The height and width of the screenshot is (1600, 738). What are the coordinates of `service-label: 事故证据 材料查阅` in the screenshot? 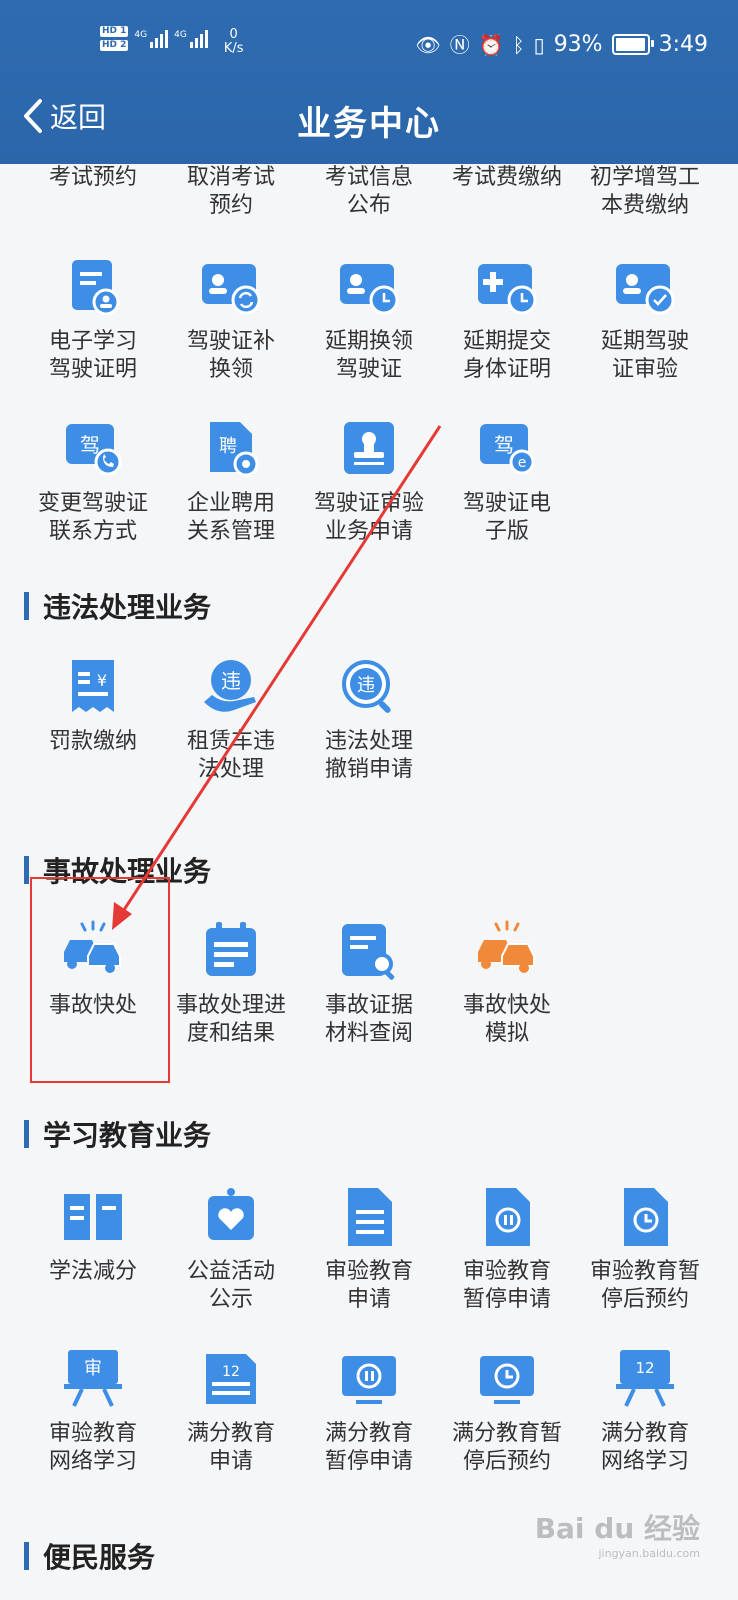 It's located at (368, 1019).